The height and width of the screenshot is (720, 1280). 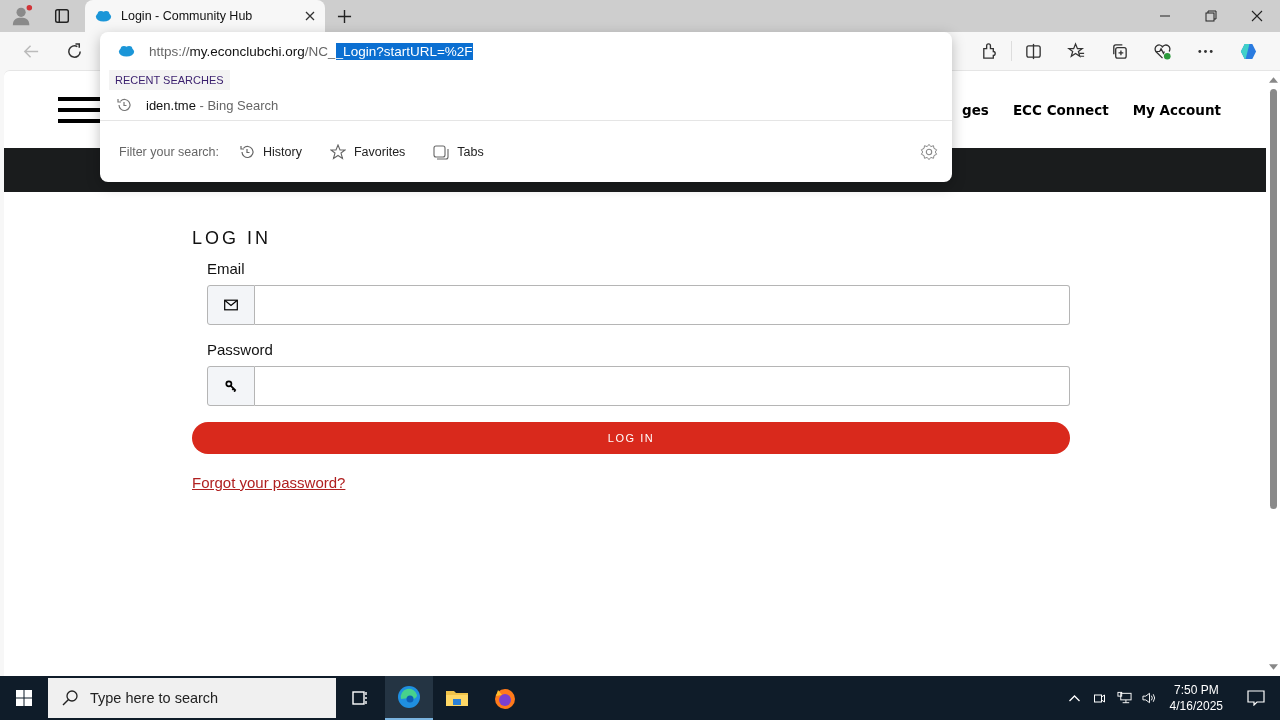 What do you see at coordinates (1248, 51) in the screenshot?
I see `copilot-icon` at bounding box center [1248, 51].